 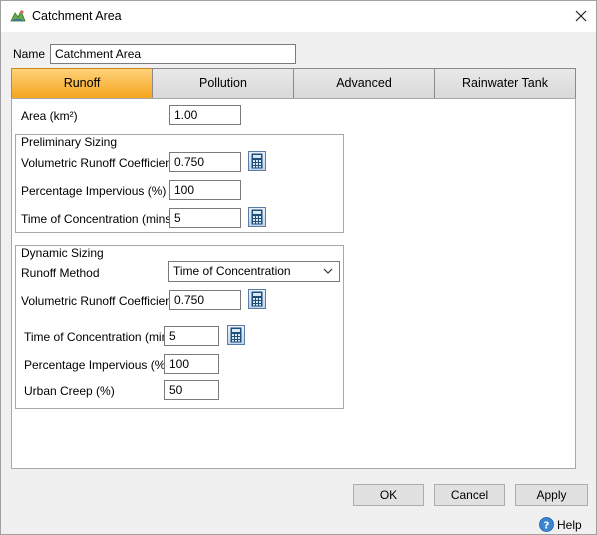 I want to click on dynamic-vrc-label: Volumetric Runoff Coefficient, so click(x=98, y=301).